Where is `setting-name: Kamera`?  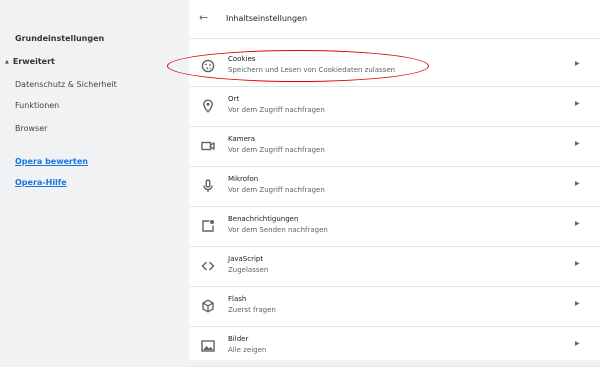 setting-name: Kamera is located at coordinates (242, 139).